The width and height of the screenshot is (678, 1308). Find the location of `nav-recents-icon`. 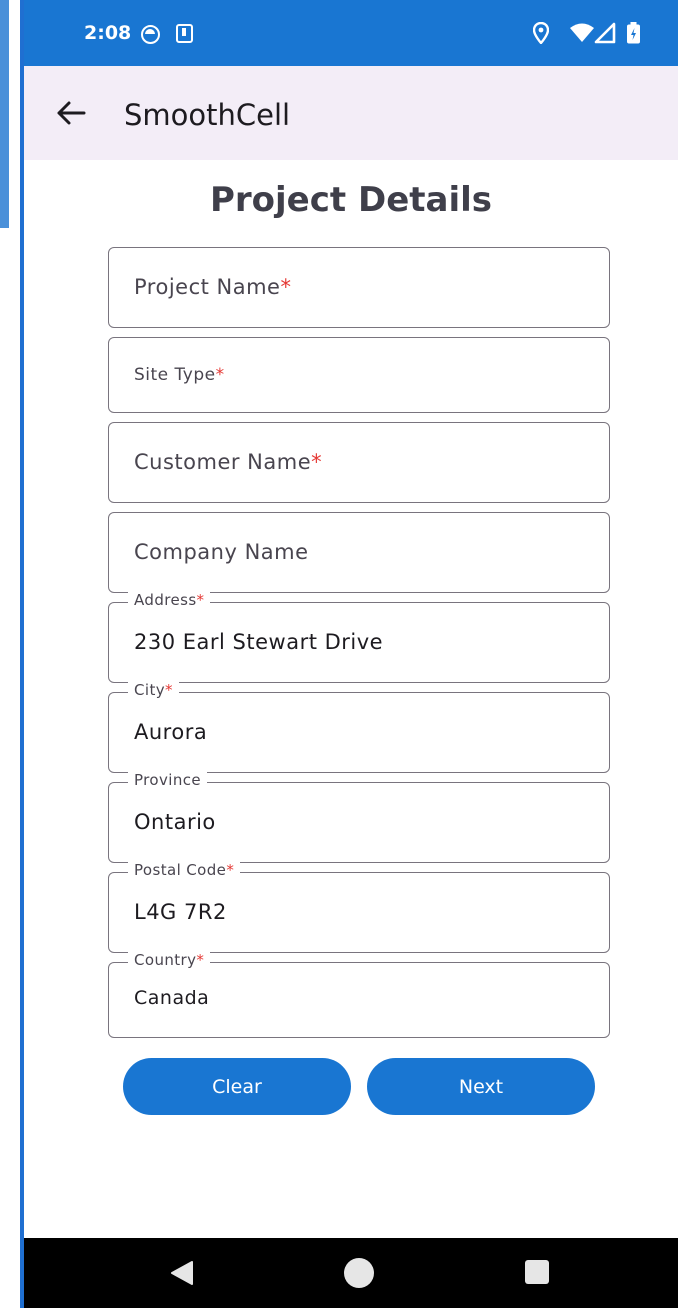

nav-recents-icon is located at coordinates (537, 1272).